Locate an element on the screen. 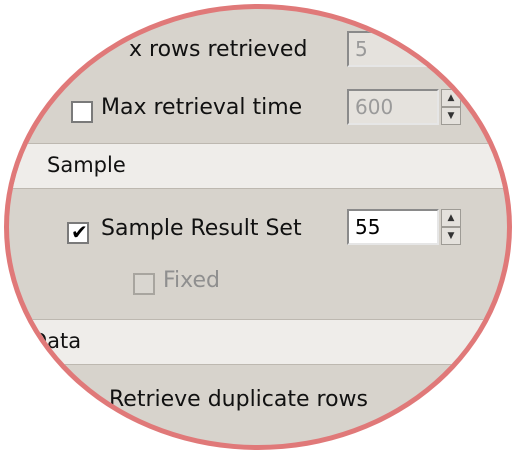 The width and height of the screenshot is (520, 454). retrieve-duplicate-rows-label: Retrieve duplicate rows is located at coordinates (239, 399).